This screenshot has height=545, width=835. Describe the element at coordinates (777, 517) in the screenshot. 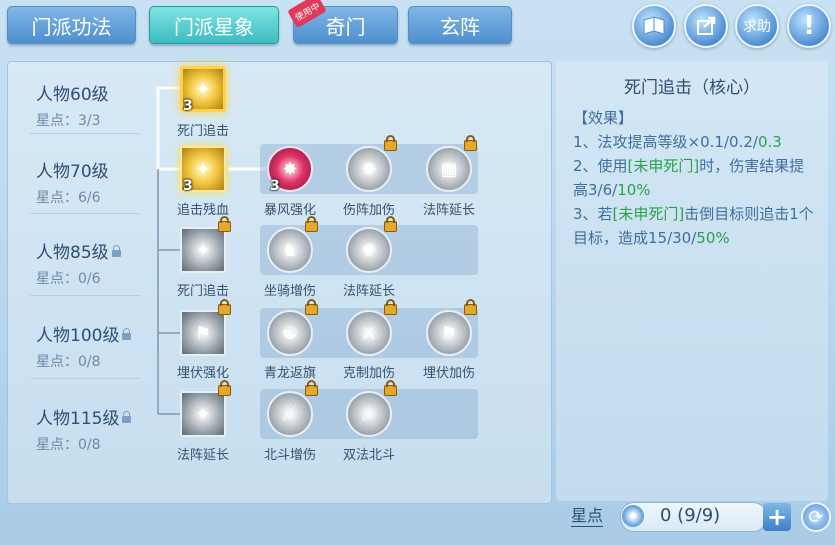

I see `add-star-button: +` at that location.